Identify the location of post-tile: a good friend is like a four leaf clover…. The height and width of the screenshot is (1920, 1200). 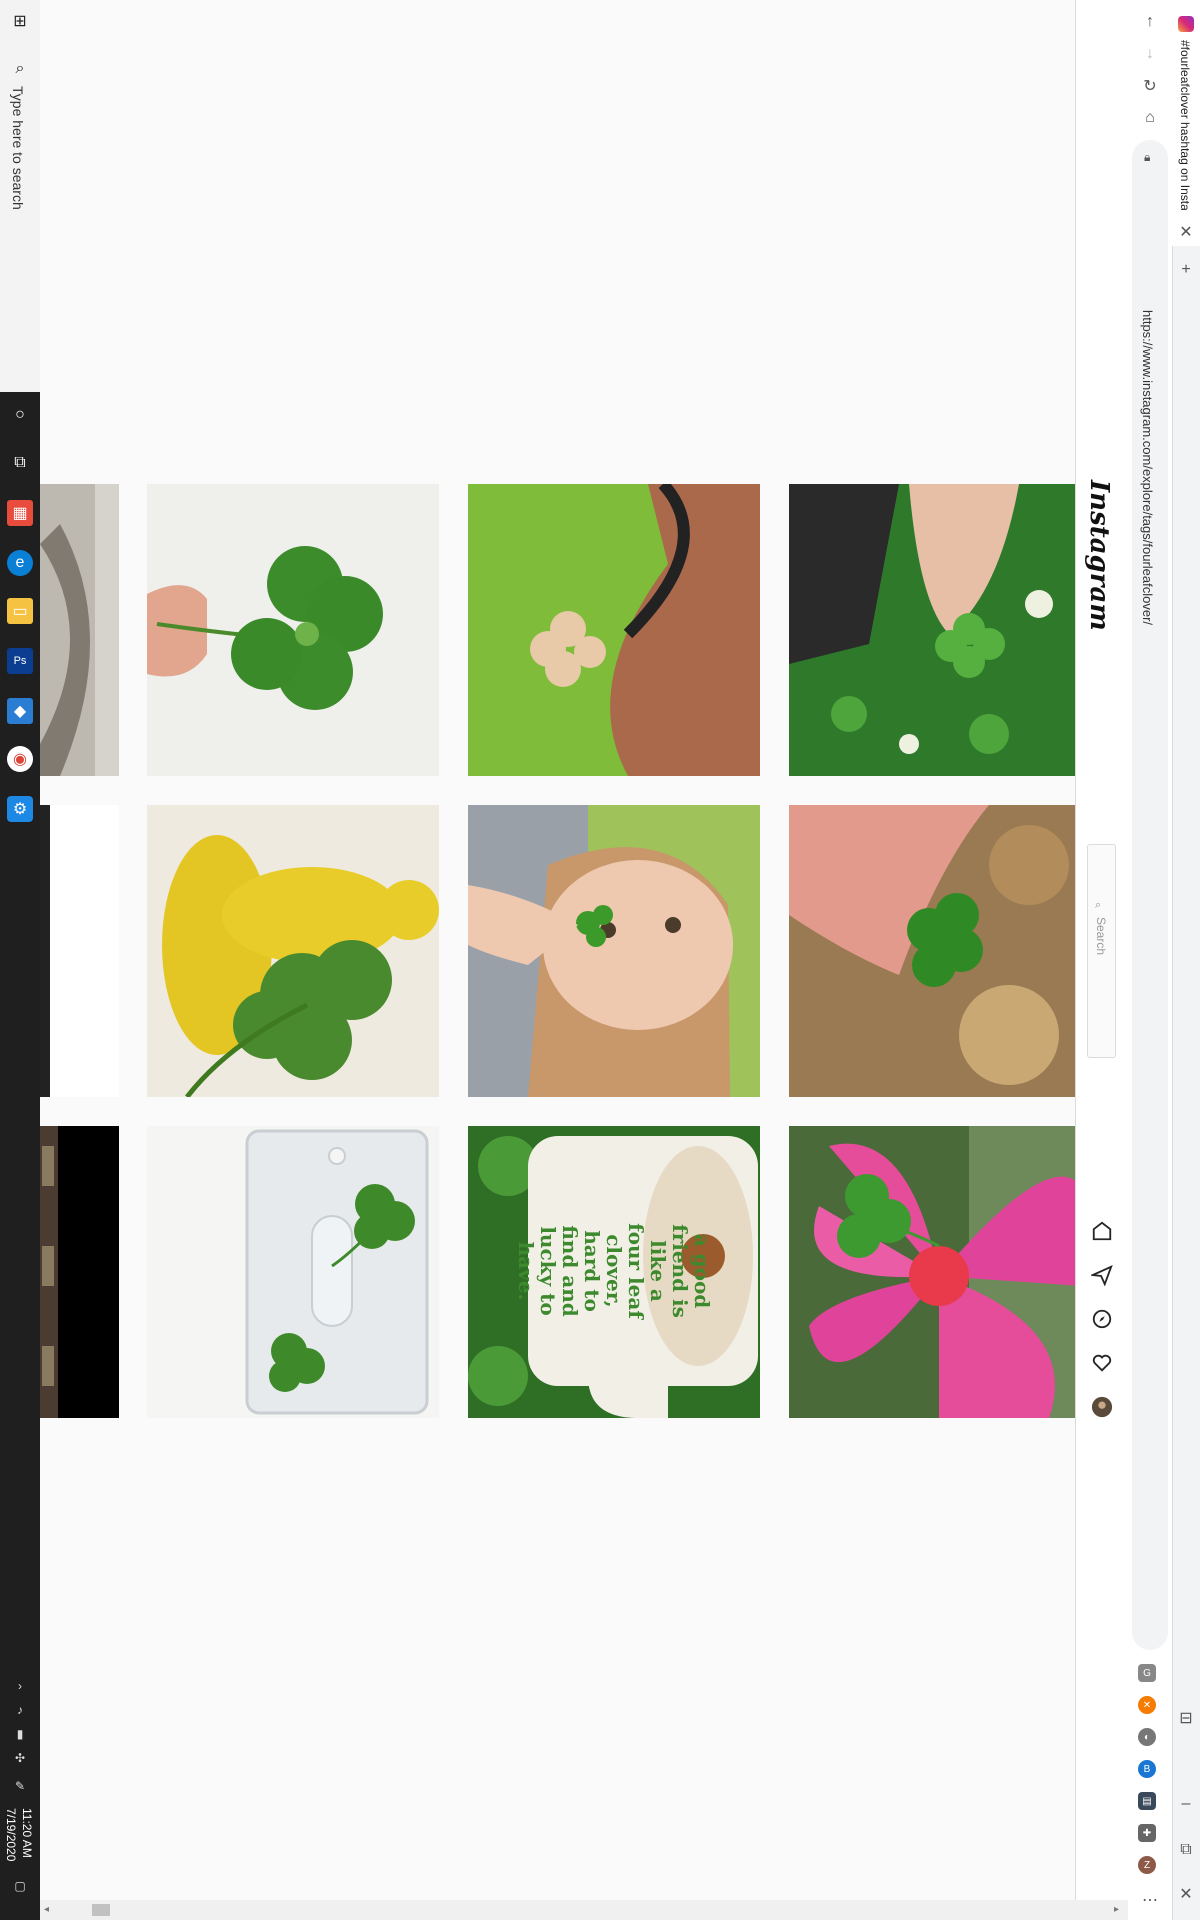
(614, 1272).